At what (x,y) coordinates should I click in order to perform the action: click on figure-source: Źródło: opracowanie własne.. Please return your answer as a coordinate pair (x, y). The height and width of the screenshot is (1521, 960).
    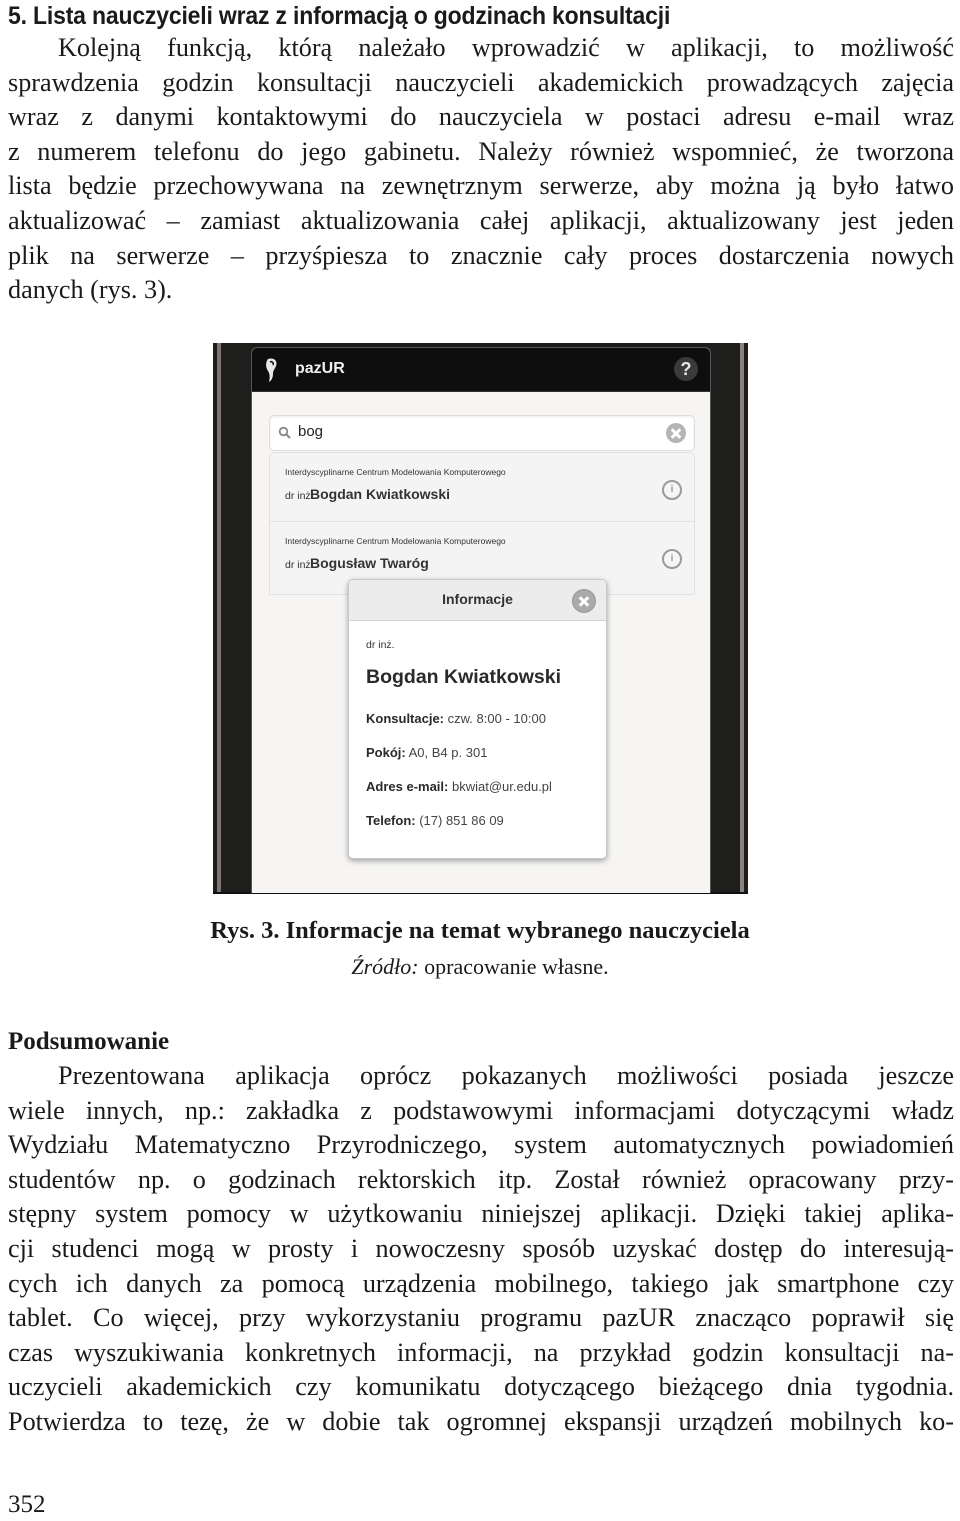
    Looking at the image, I should click on (480, 967).